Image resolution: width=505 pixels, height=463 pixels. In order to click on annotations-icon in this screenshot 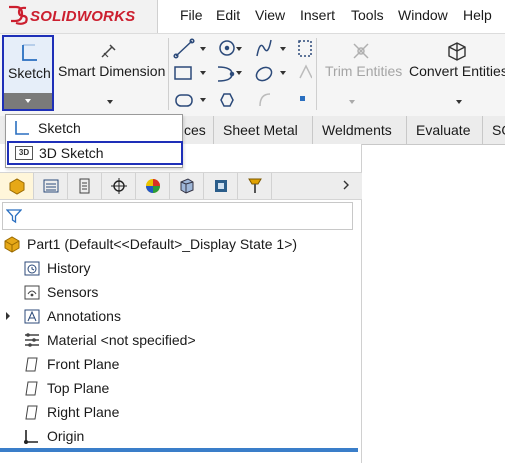, I will do `click(32, 316)`.